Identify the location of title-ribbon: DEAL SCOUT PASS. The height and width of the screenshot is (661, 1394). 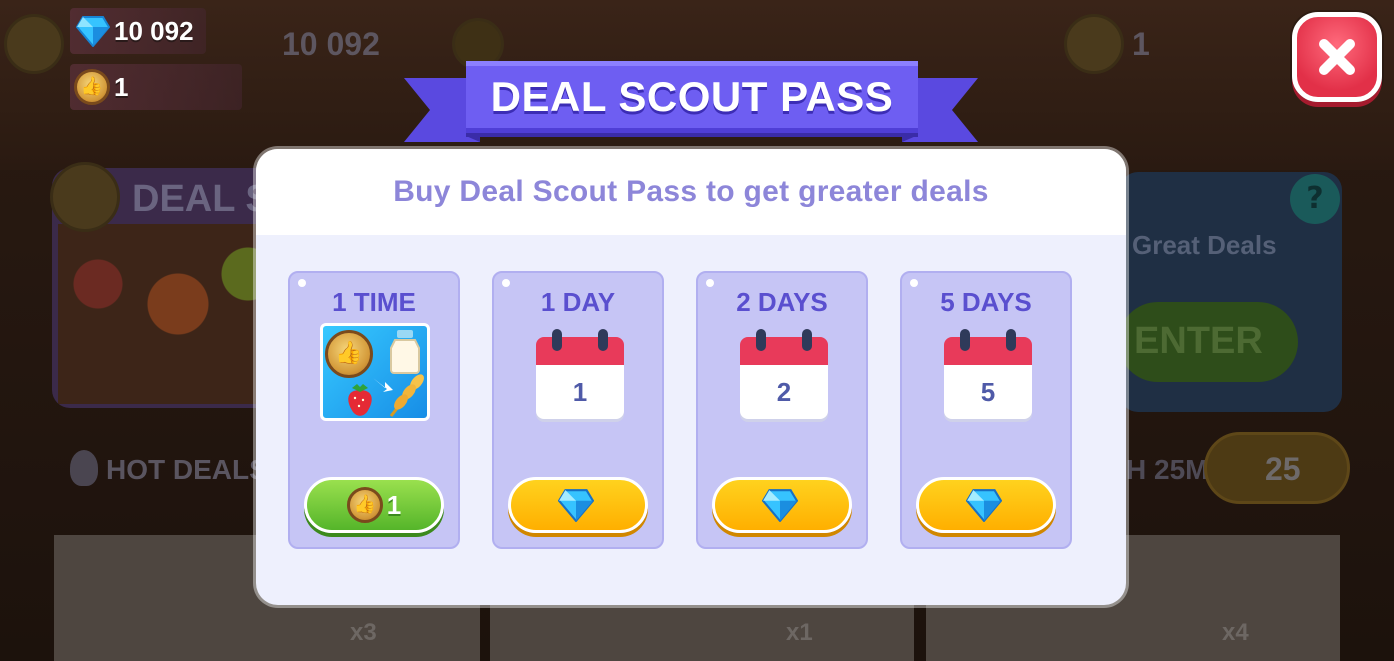
(691, 103).